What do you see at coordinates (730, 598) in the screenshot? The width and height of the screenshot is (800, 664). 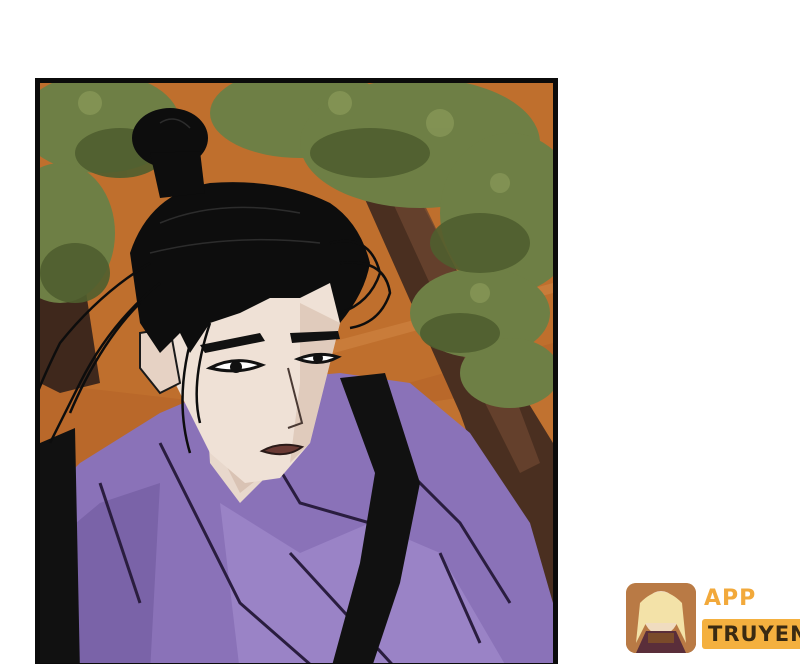 I see `watermark-line-1: APP` at bounding box center [730, 598].